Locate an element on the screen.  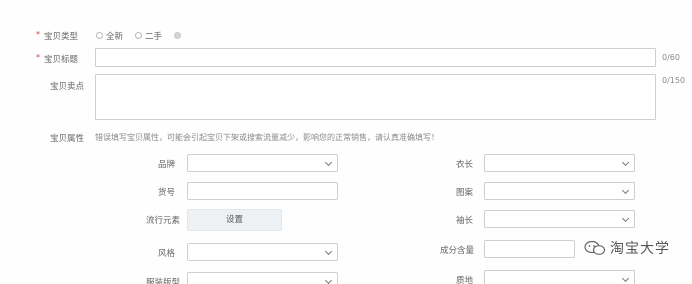
radio-disabled is located at coordinates (177, 35).